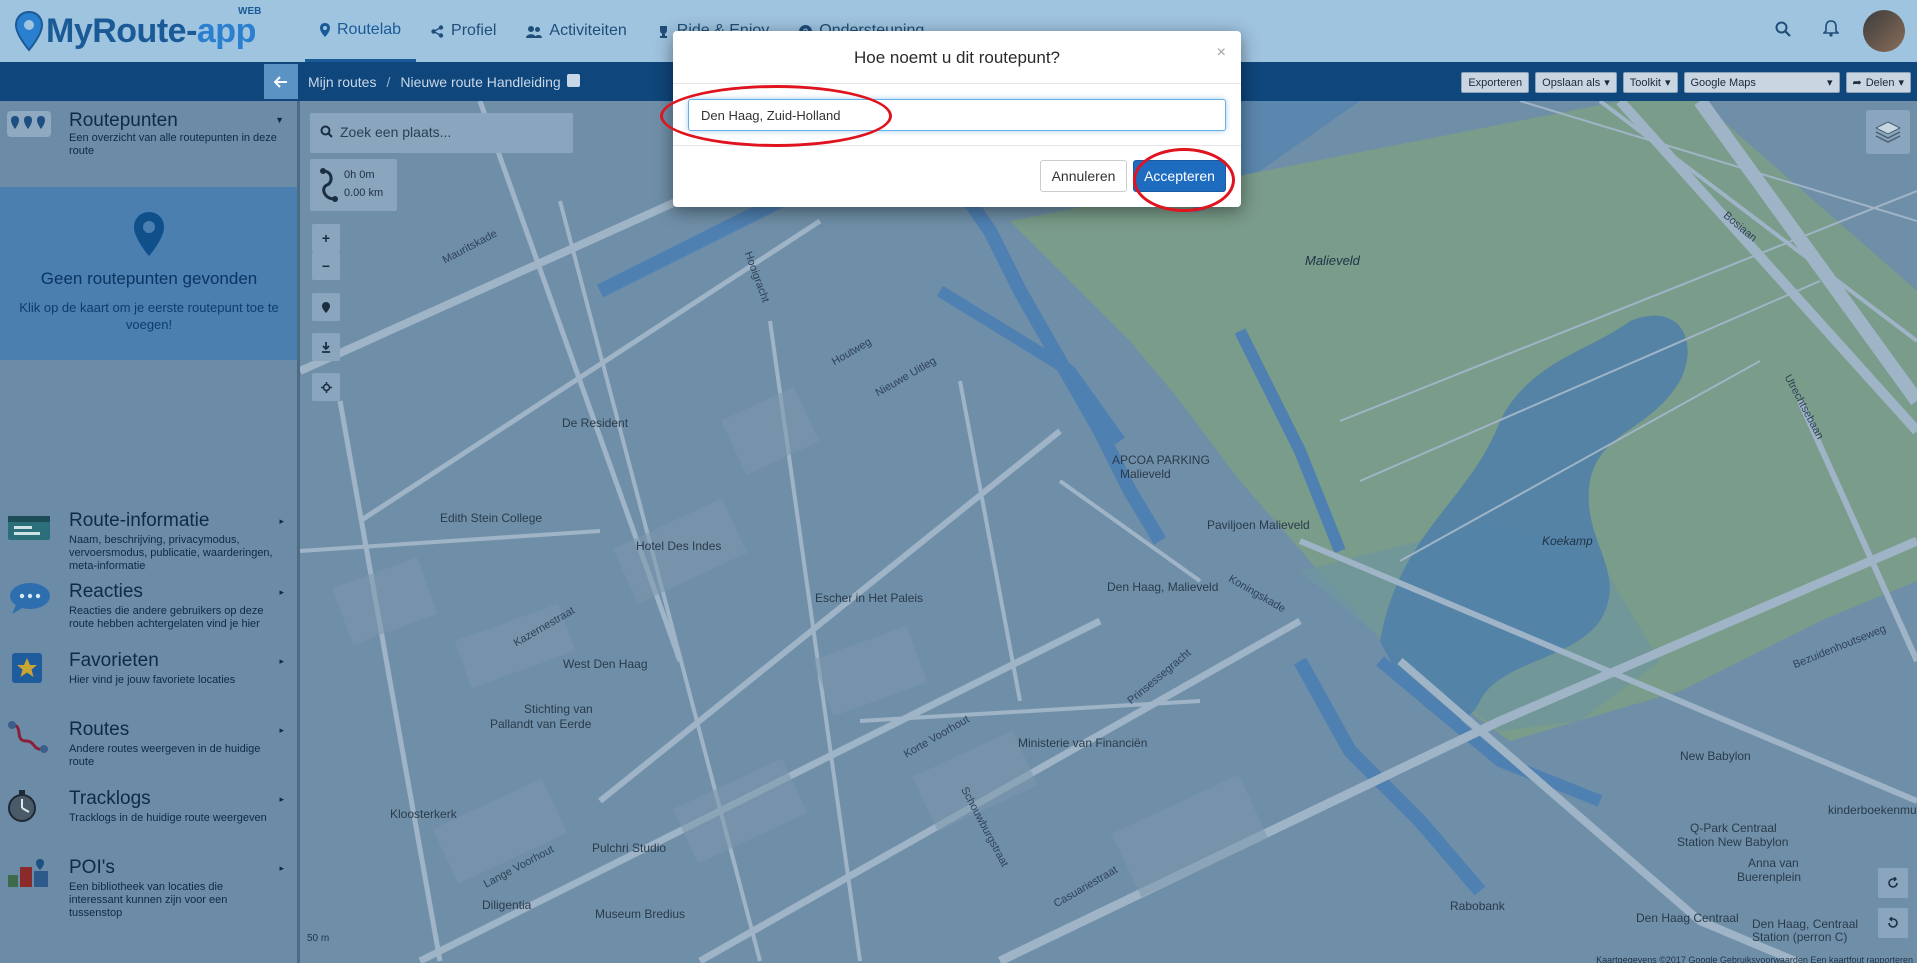  I want to click on sidebar-item-title: Tracklogs, so click(110, 798).